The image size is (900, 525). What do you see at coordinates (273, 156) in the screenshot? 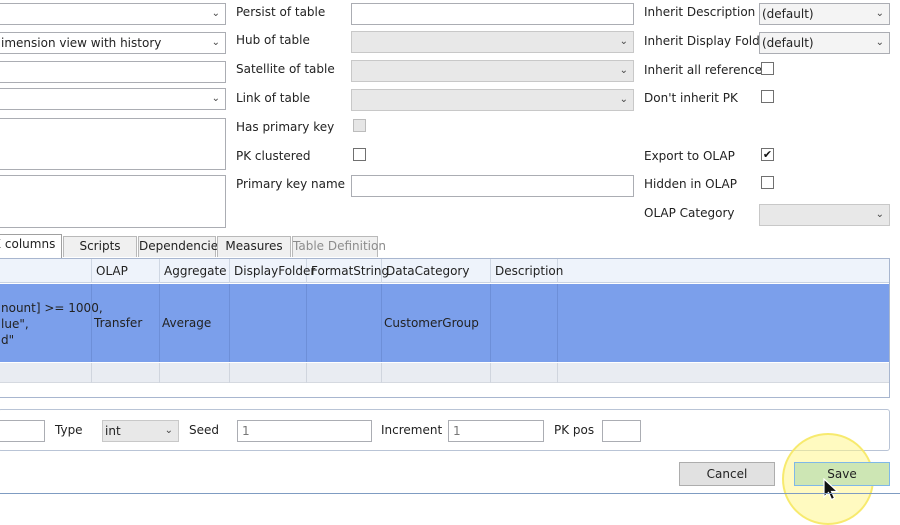
I see `pk-clustered-label: PK clustered` at bounding box center [273, 156].